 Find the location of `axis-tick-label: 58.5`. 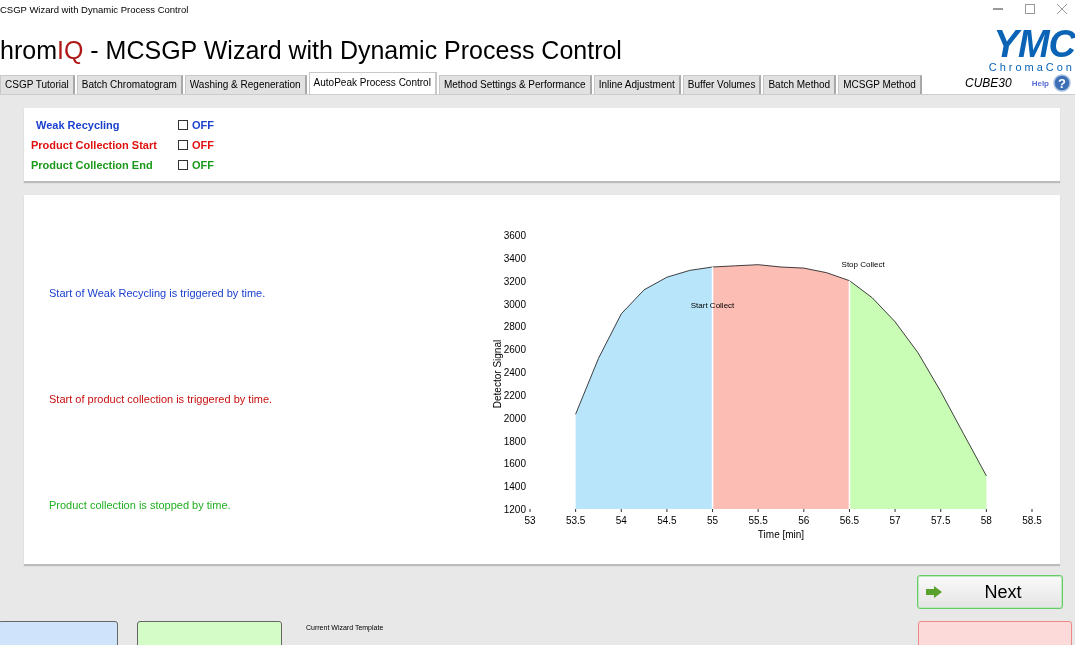

axis-tick-label: 58.5 is located at coordinates (1032, 520).